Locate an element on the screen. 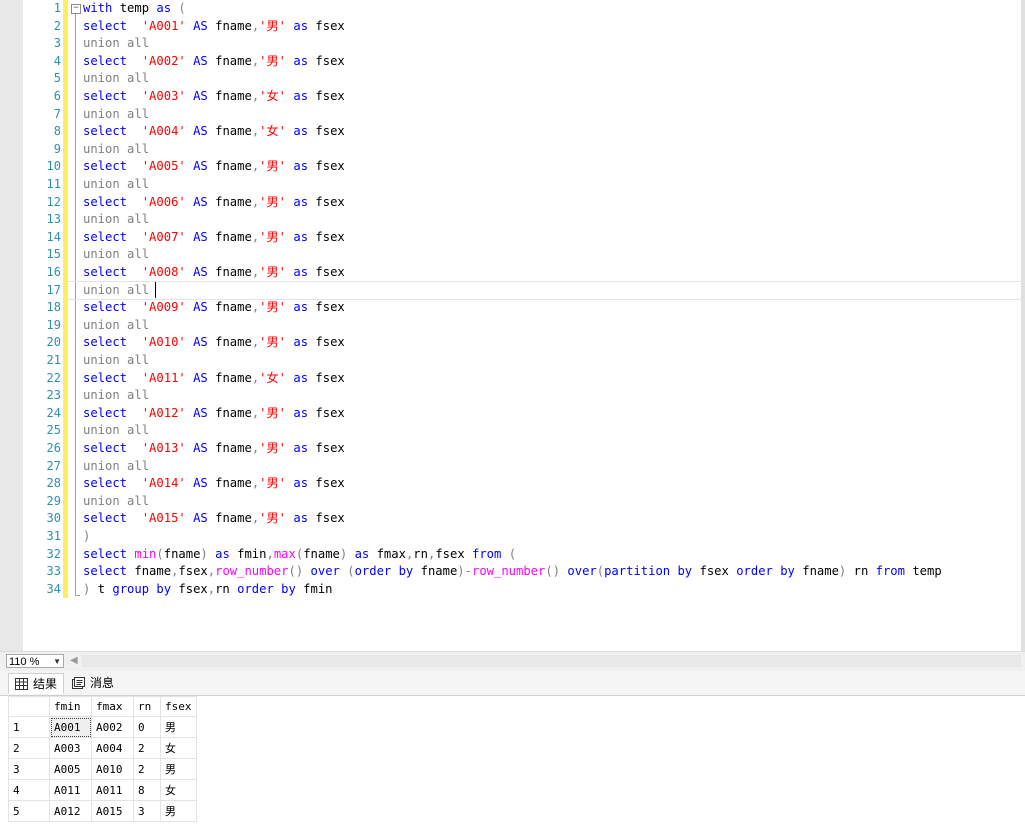  code-line: select 'A005' AS fname,'男' as fsex is located at coordinates (214, 167).